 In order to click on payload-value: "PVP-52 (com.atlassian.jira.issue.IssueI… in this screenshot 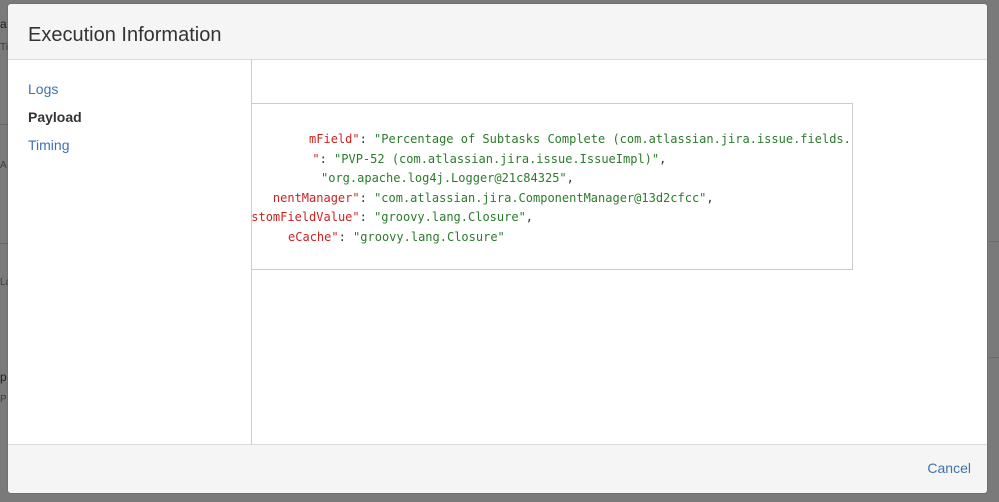, I will do `click(497, 158)`.